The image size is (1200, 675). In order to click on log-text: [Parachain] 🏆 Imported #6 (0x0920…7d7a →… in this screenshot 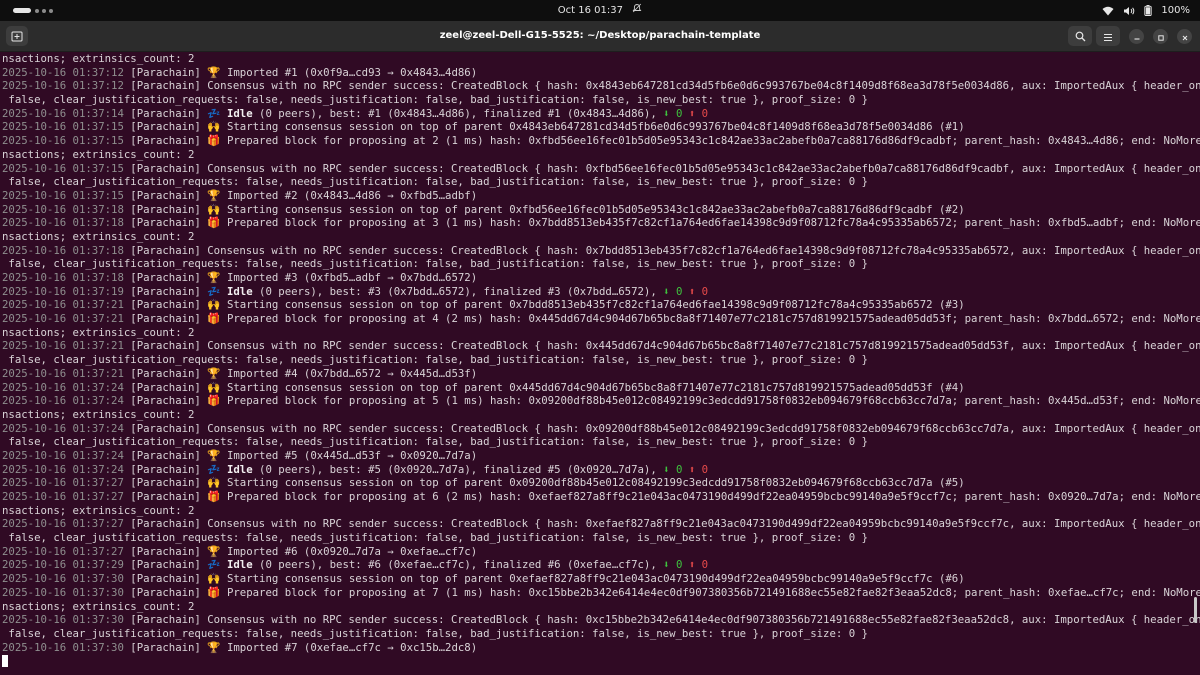, I will do `click(300, 551)`.